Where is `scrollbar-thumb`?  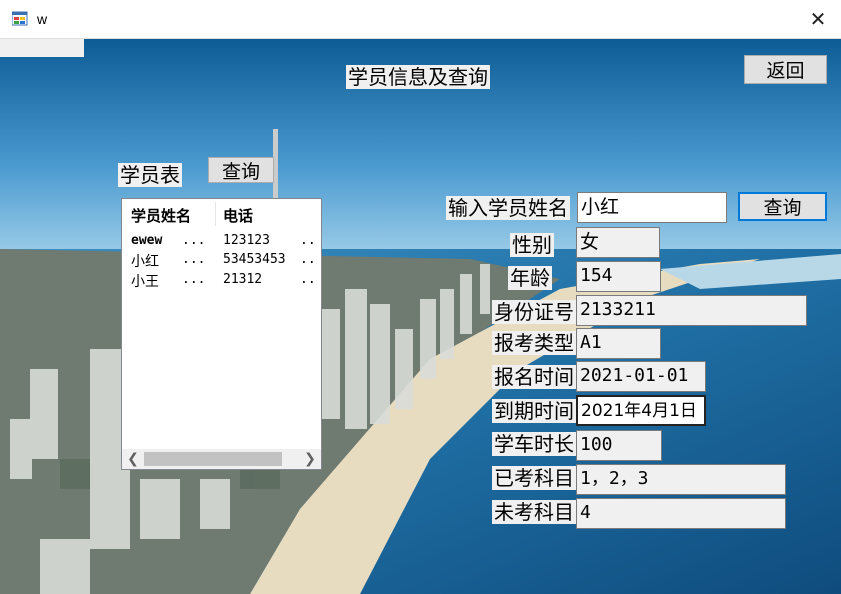 scrollbar-thumb is located at coordinates (213, 459).